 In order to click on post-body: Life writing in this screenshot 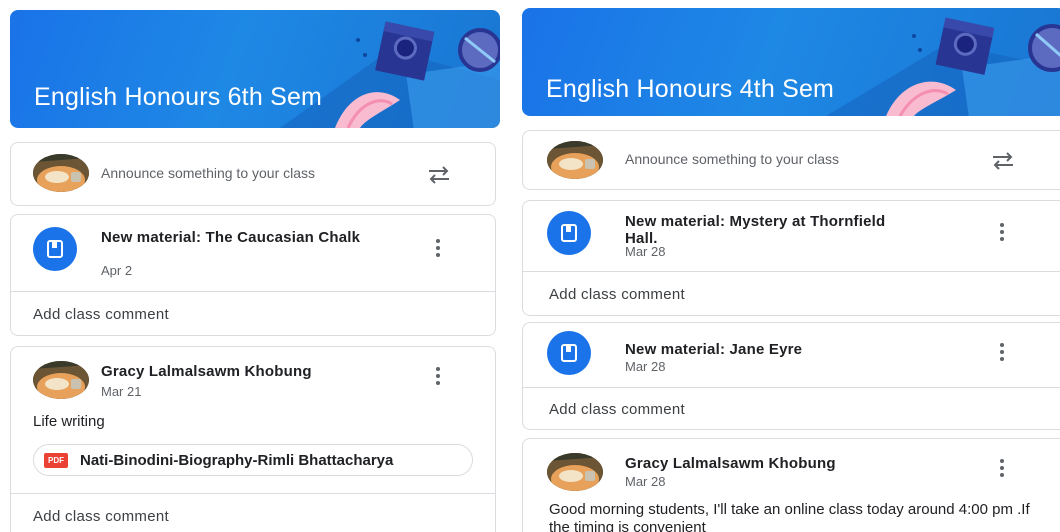, I will do `click(69, 421)`.